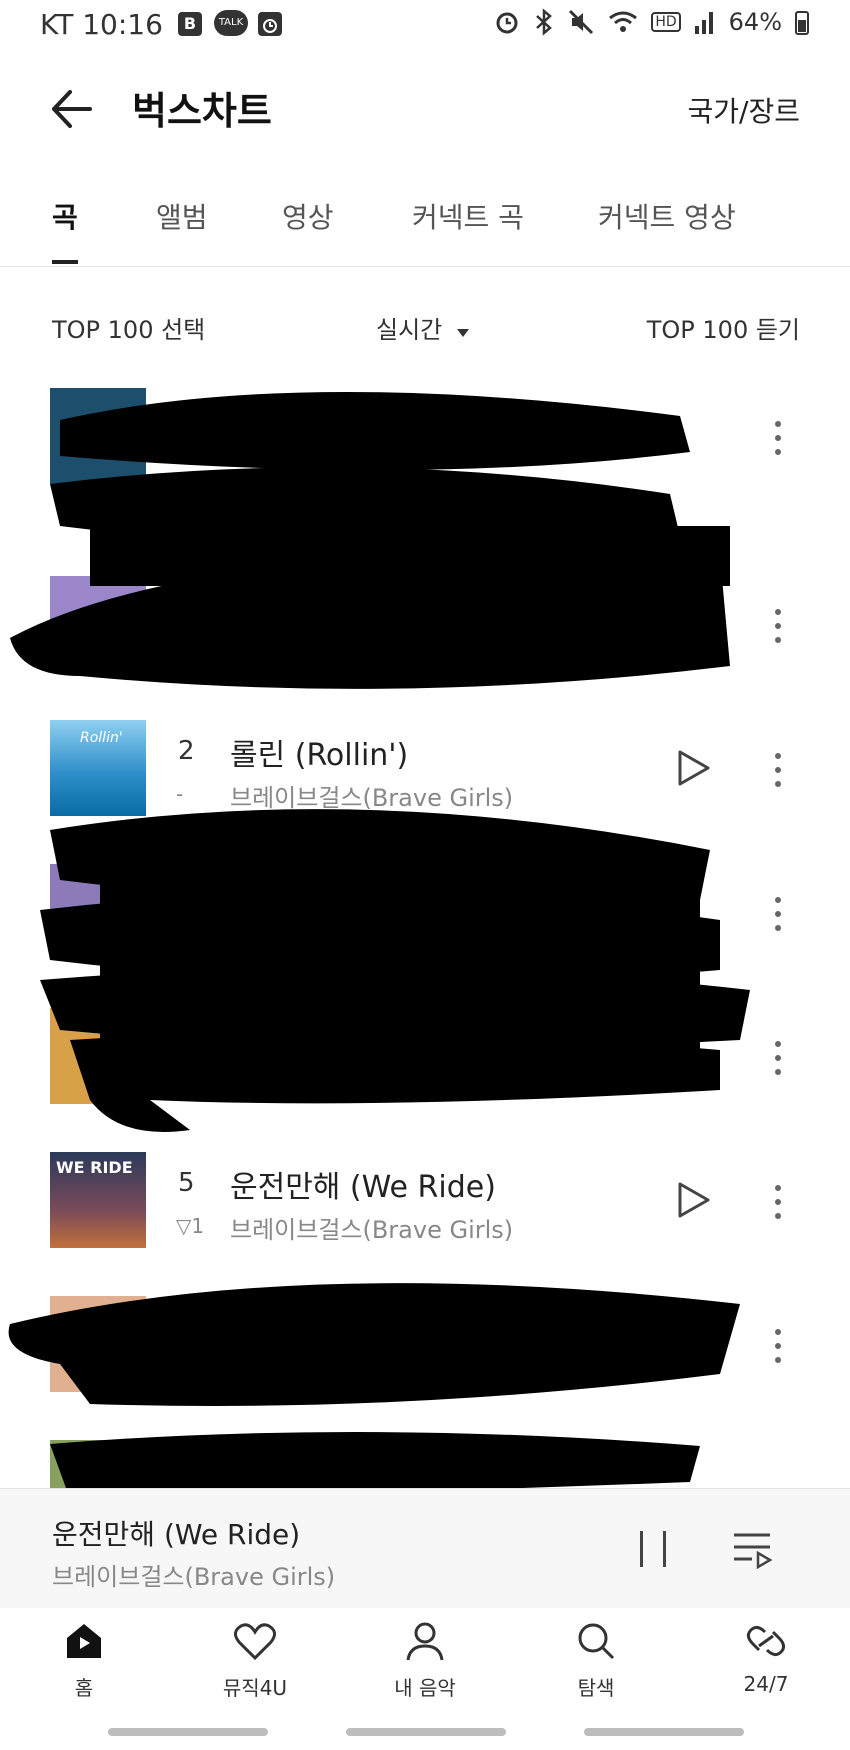 This screenshot has width=850, height=1750. What do you see at coordinates (94, 1167) in the screenshot?
I see `album-cover-text: WE RIDE` at bounding box center [94, 1167].